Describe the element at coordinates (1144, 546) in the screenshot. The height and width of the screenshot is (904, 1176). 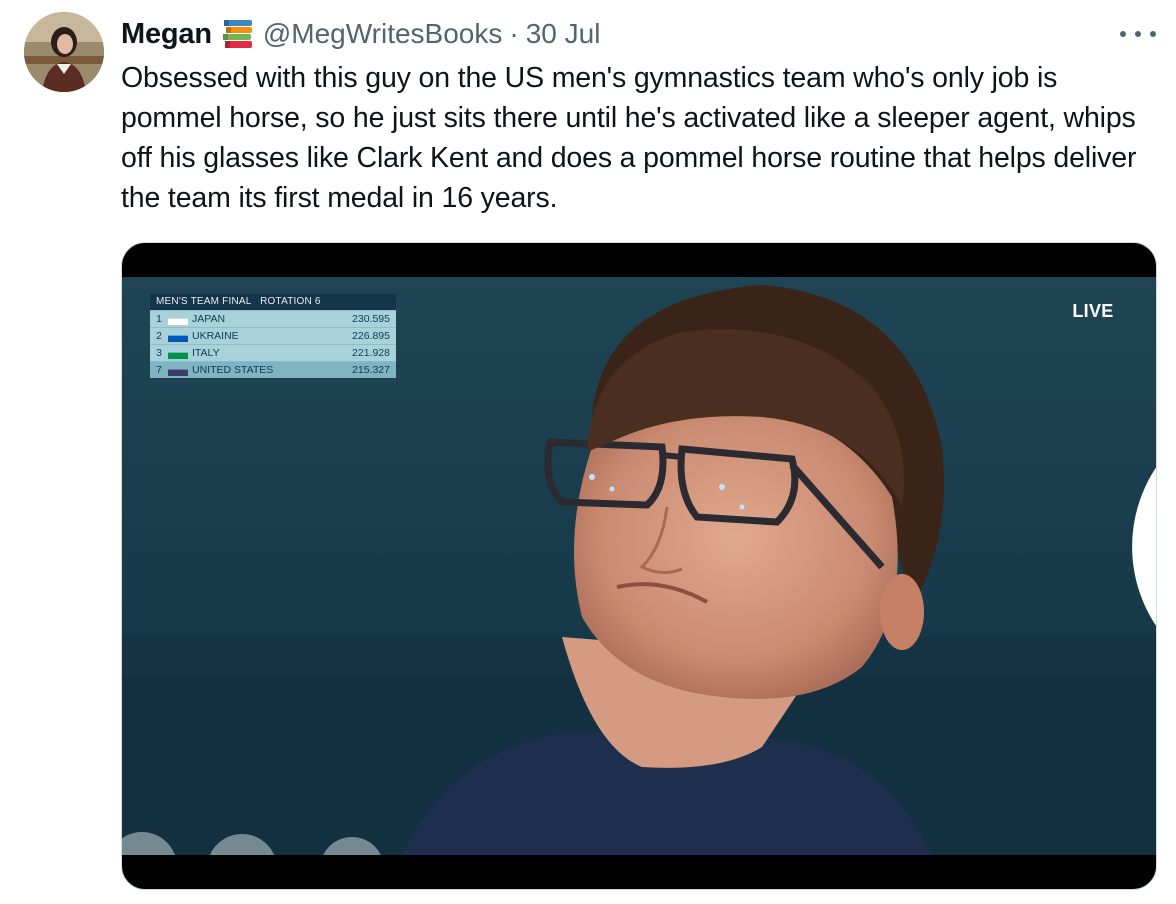
I see `olympic-rings-icon` at that location.